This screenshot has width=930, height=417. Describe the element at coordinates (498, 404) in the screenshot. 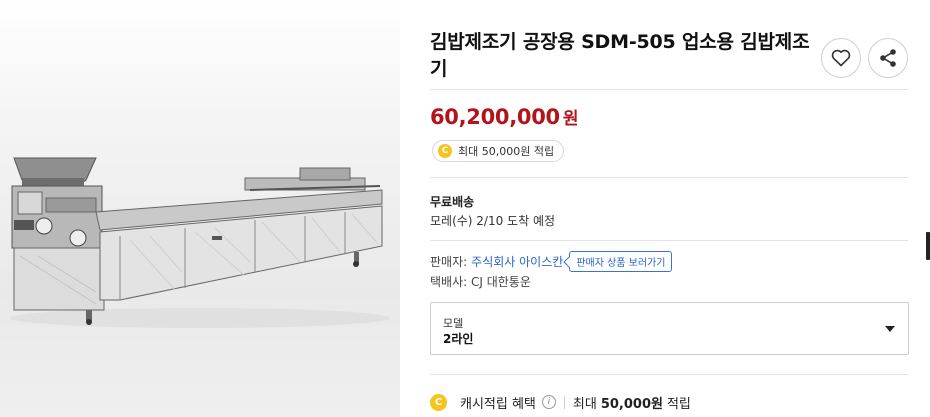

I see `cashback-label: 캐시적립 혜택` at that location.